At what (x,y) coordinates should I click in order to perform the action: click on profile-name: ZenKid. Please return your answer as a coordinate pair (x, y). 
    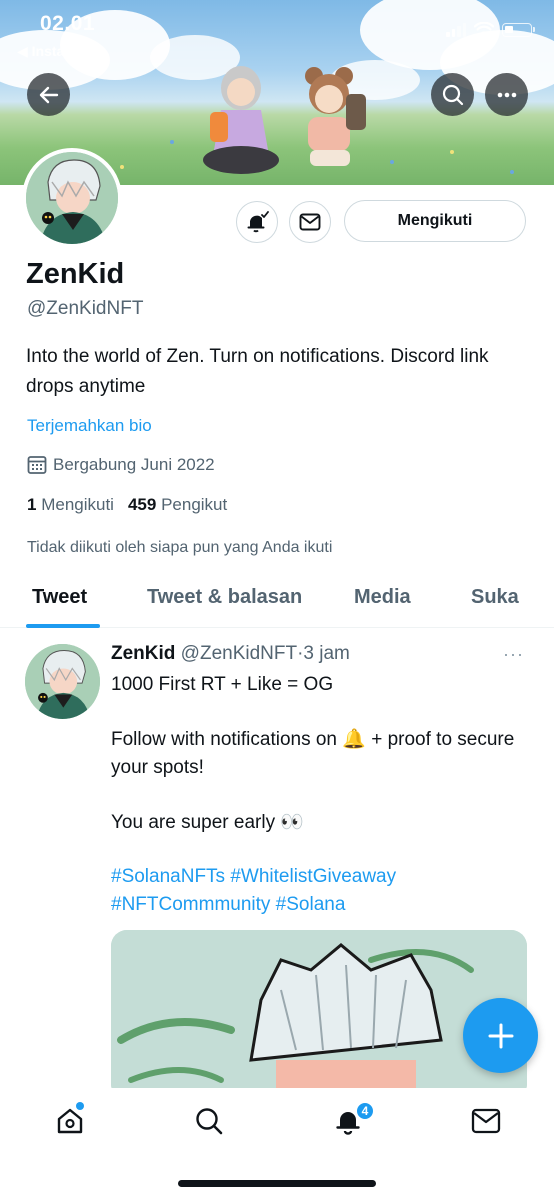
    Looking at the image, I should click on (75, 274).